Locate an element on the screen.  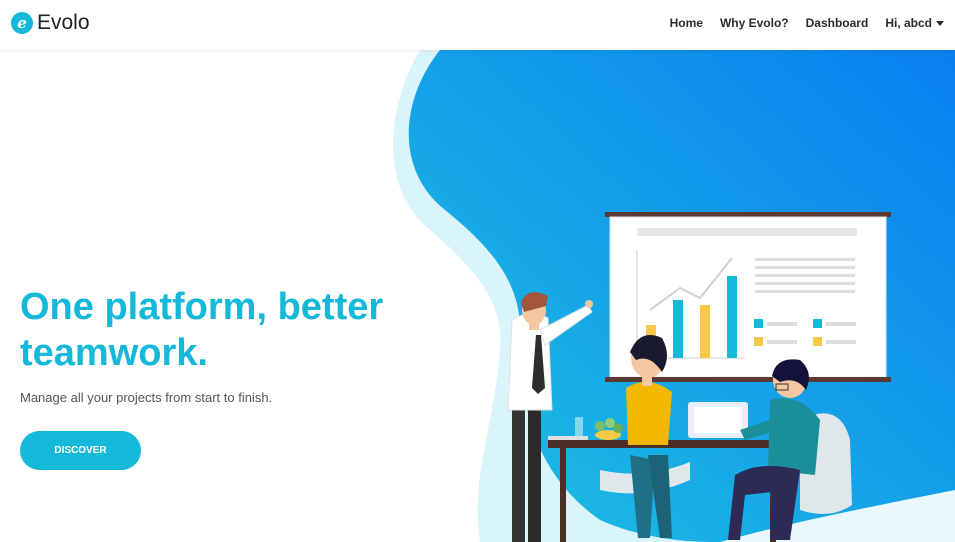
hero-headline-line1: One platform, better is located at coordinates (202, 307).